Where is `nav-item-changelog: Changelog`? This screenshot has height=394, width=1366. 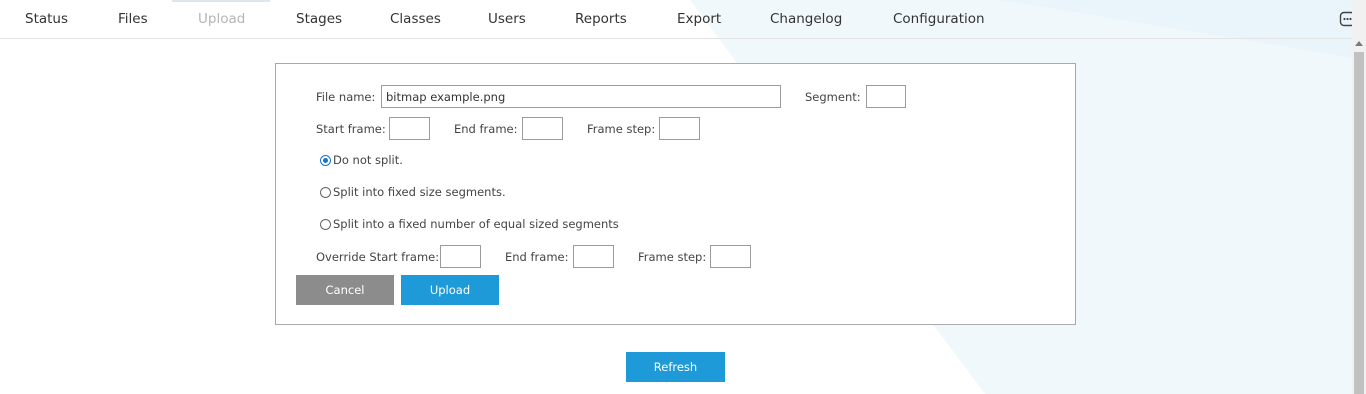 nav-item-changelog: Changelog is located at coordinates (806, 19).